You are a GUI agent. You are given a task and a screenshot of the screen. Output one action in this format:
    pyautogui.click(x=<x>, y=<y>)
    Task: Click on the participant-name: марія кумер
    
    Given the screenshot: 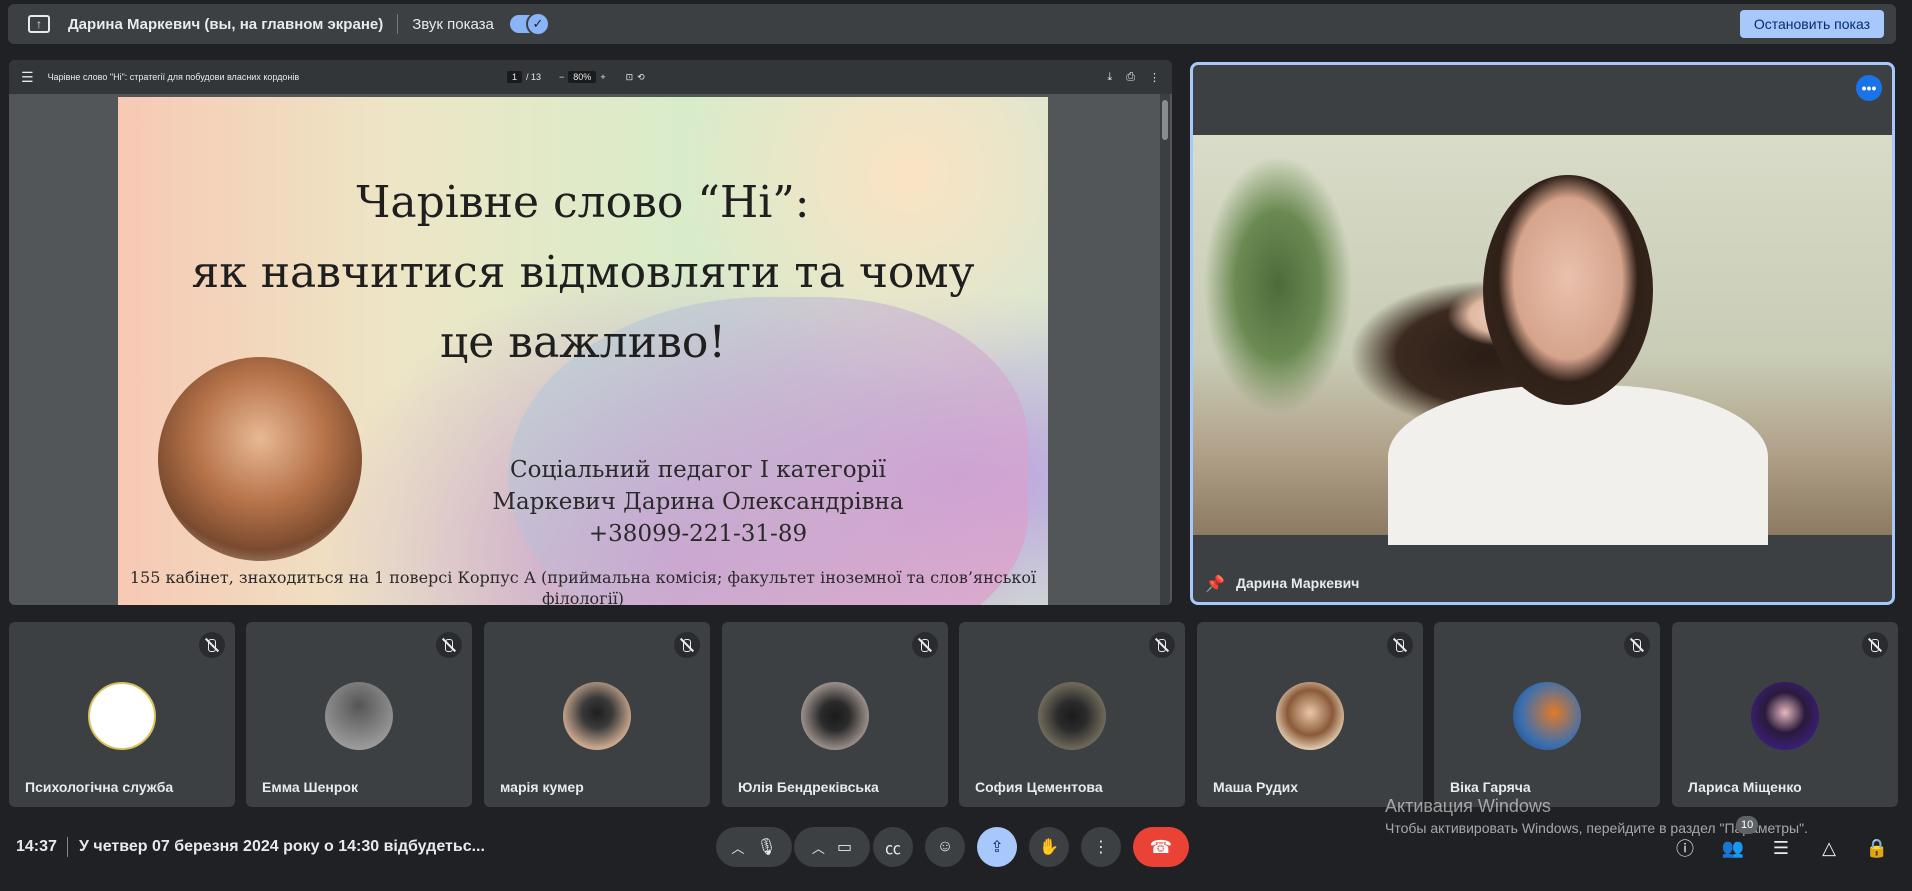 What is the action you would take?
    pyautogui.click(x=542, y=787)
    